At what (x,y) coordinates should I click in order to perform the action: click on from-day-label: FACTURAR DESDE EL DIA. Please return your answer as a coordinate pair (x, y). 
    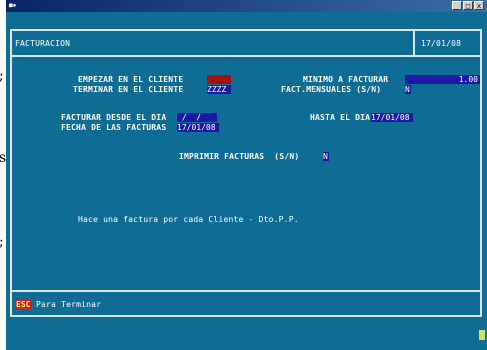
    Looking at the image, I should click on (114, 117).